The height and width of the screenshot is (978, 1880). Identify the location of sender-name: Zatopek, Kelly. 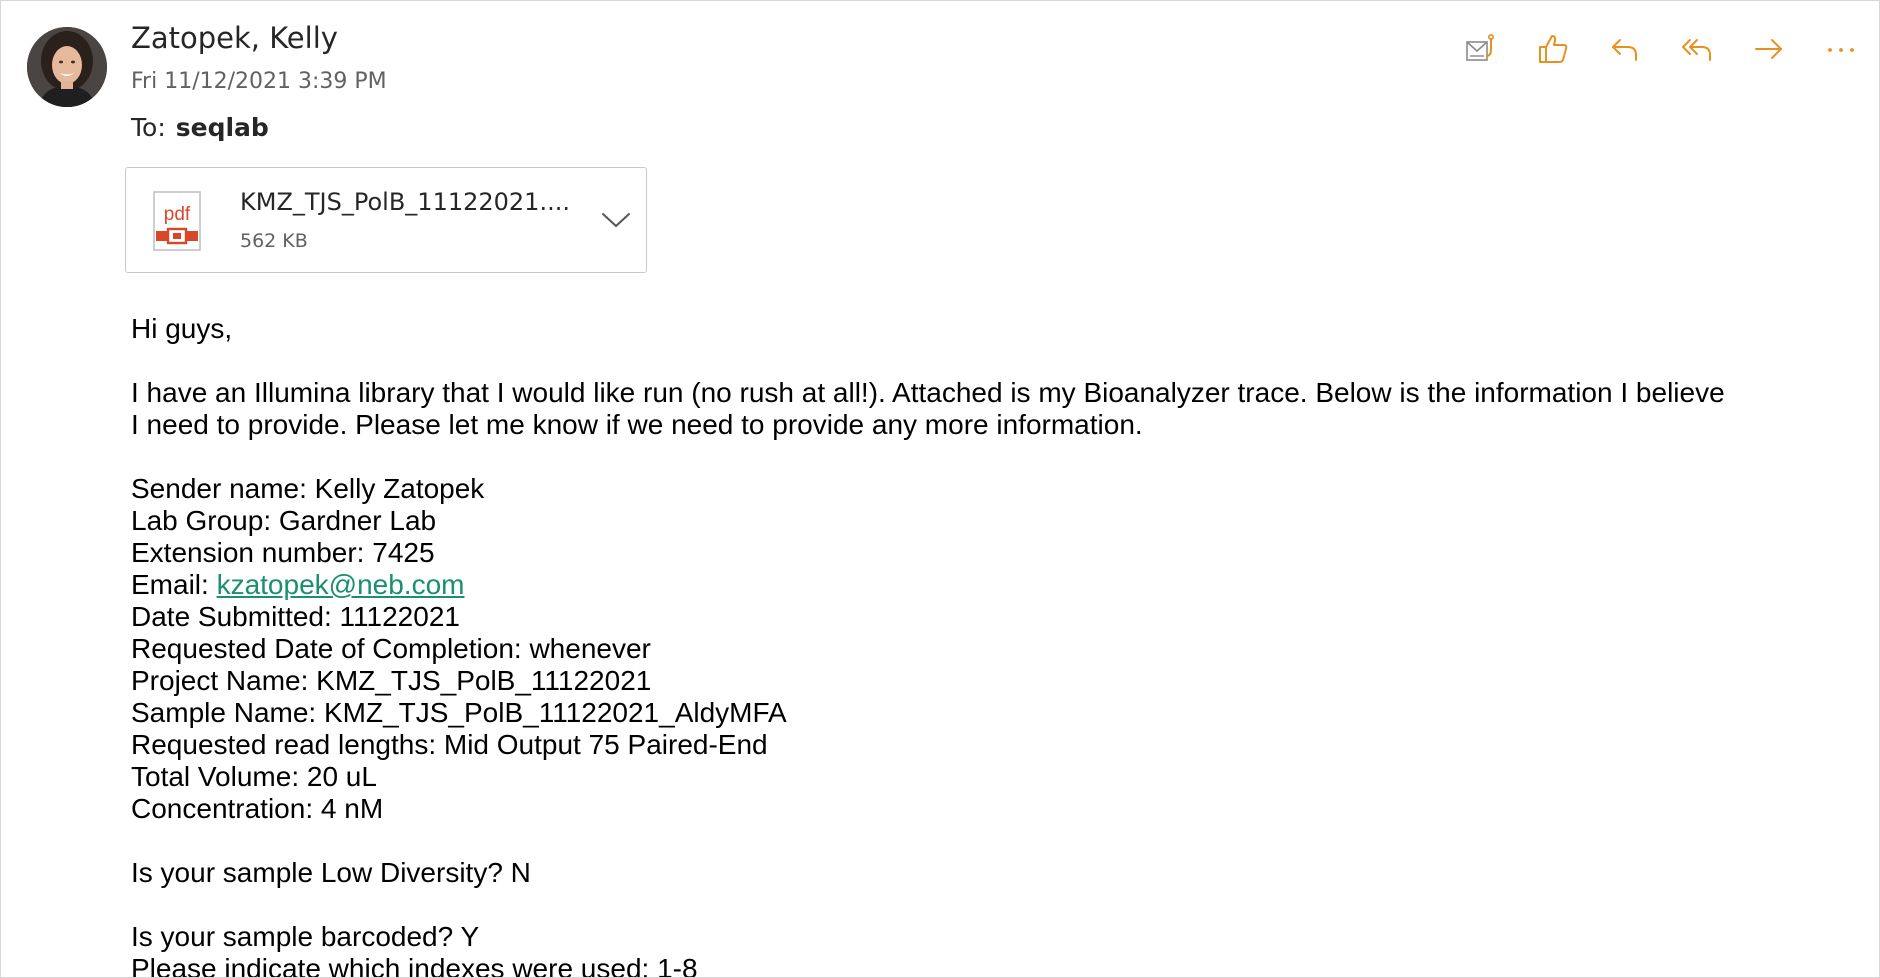
(234, 38).